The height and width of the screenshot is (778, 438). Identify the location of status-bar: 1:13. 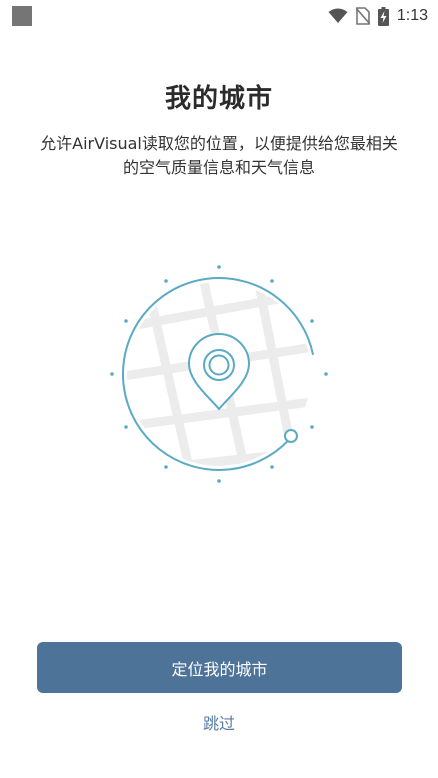
(219, 16).